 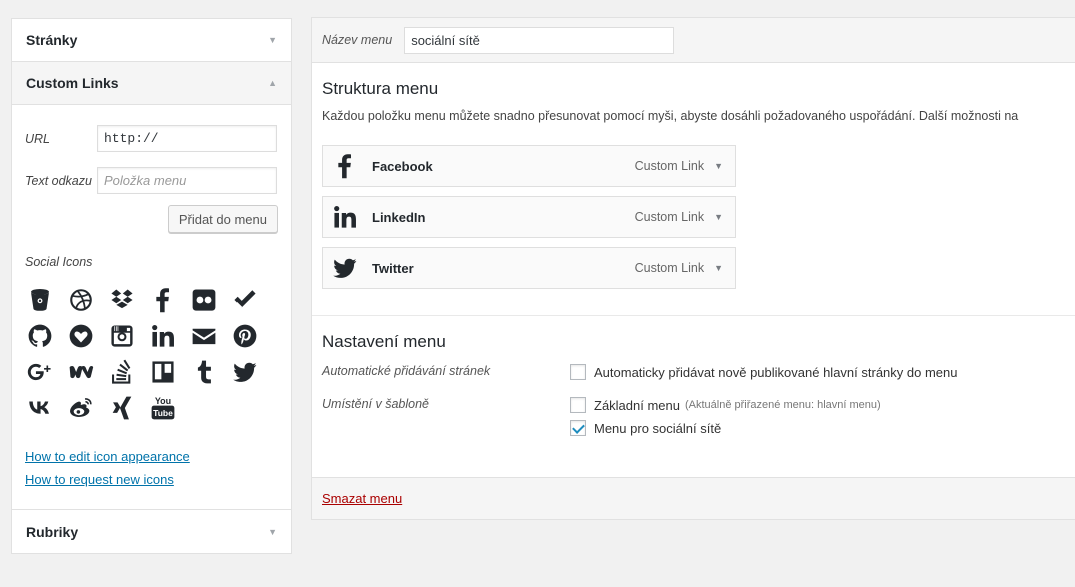 What do you see at coordinates (59, 262) in the screenshot?
I see `social-icons-label: Social Icons` at bounding box center [59, 262].